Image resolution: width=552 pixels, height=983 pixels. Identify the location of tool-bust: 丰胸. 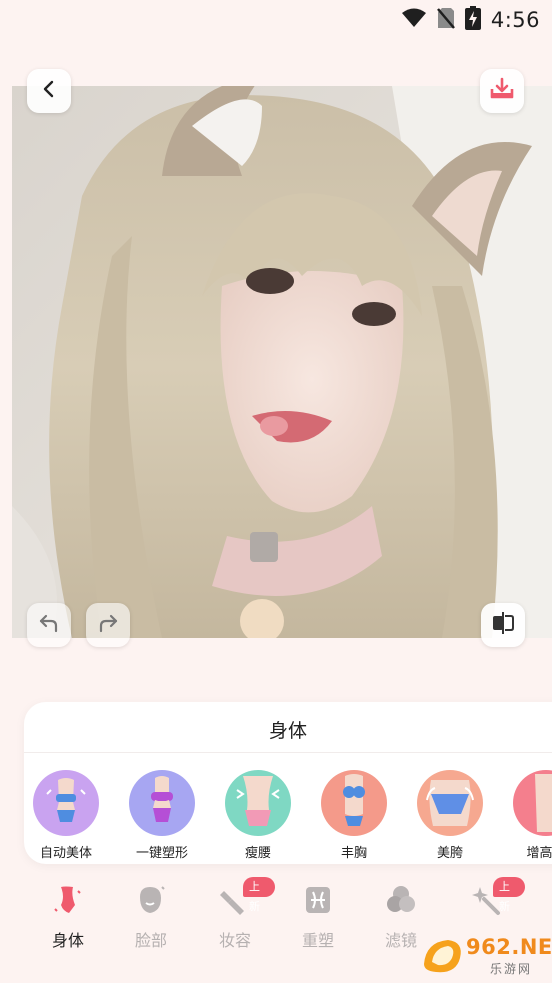
(354, 815).